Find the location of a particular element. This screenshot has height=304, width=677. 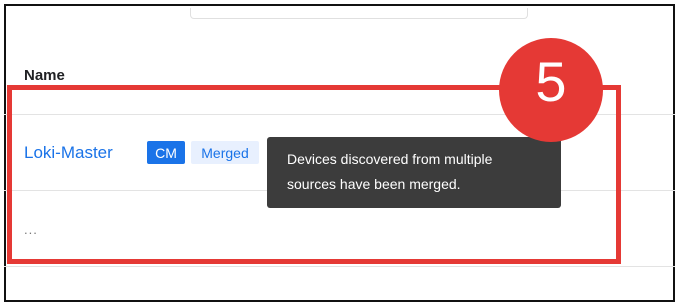

row-divider is located at coordinates (339, 266).